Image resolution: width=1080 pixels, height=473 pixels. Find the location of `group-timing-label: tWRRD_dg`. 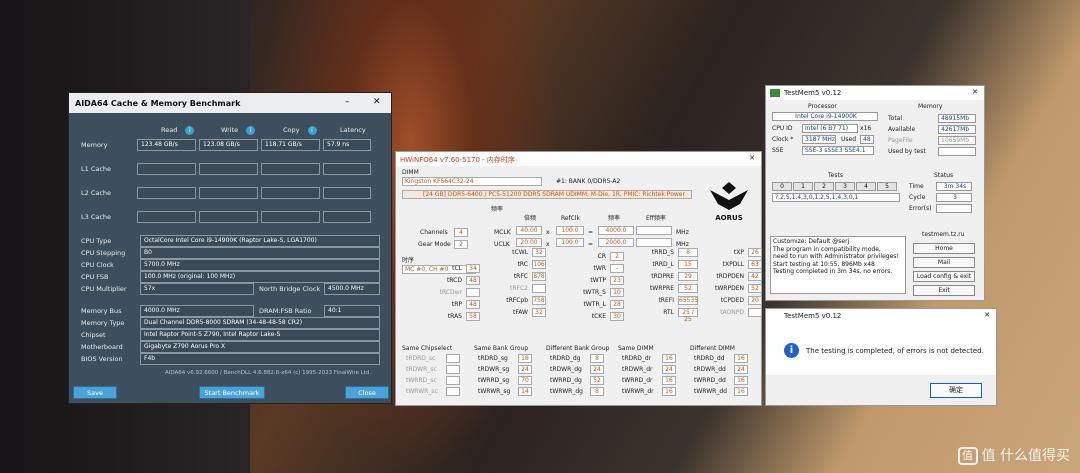

group-timing-label: tWRRD_dg is located at coordinates (566, 380).